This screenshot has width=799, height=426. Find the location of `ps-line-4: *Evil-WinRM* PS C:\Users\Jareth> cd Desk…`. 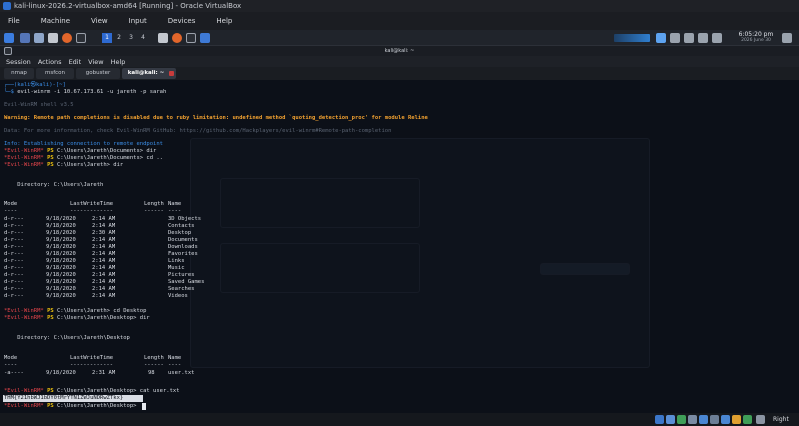

ps-line-4: *Evil-WinRM* PS C:\Users\Jareth> cd Desk… is located at coordinates (75, 311).